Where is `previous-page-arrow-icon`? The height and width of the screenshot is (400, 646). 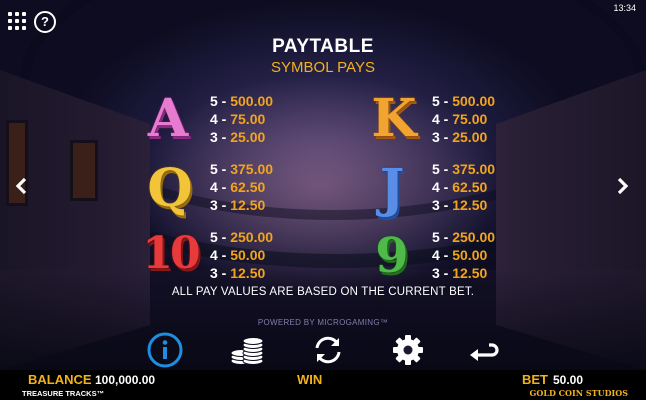 previous-page-arrow-icon is located at coordinates (22, 186).